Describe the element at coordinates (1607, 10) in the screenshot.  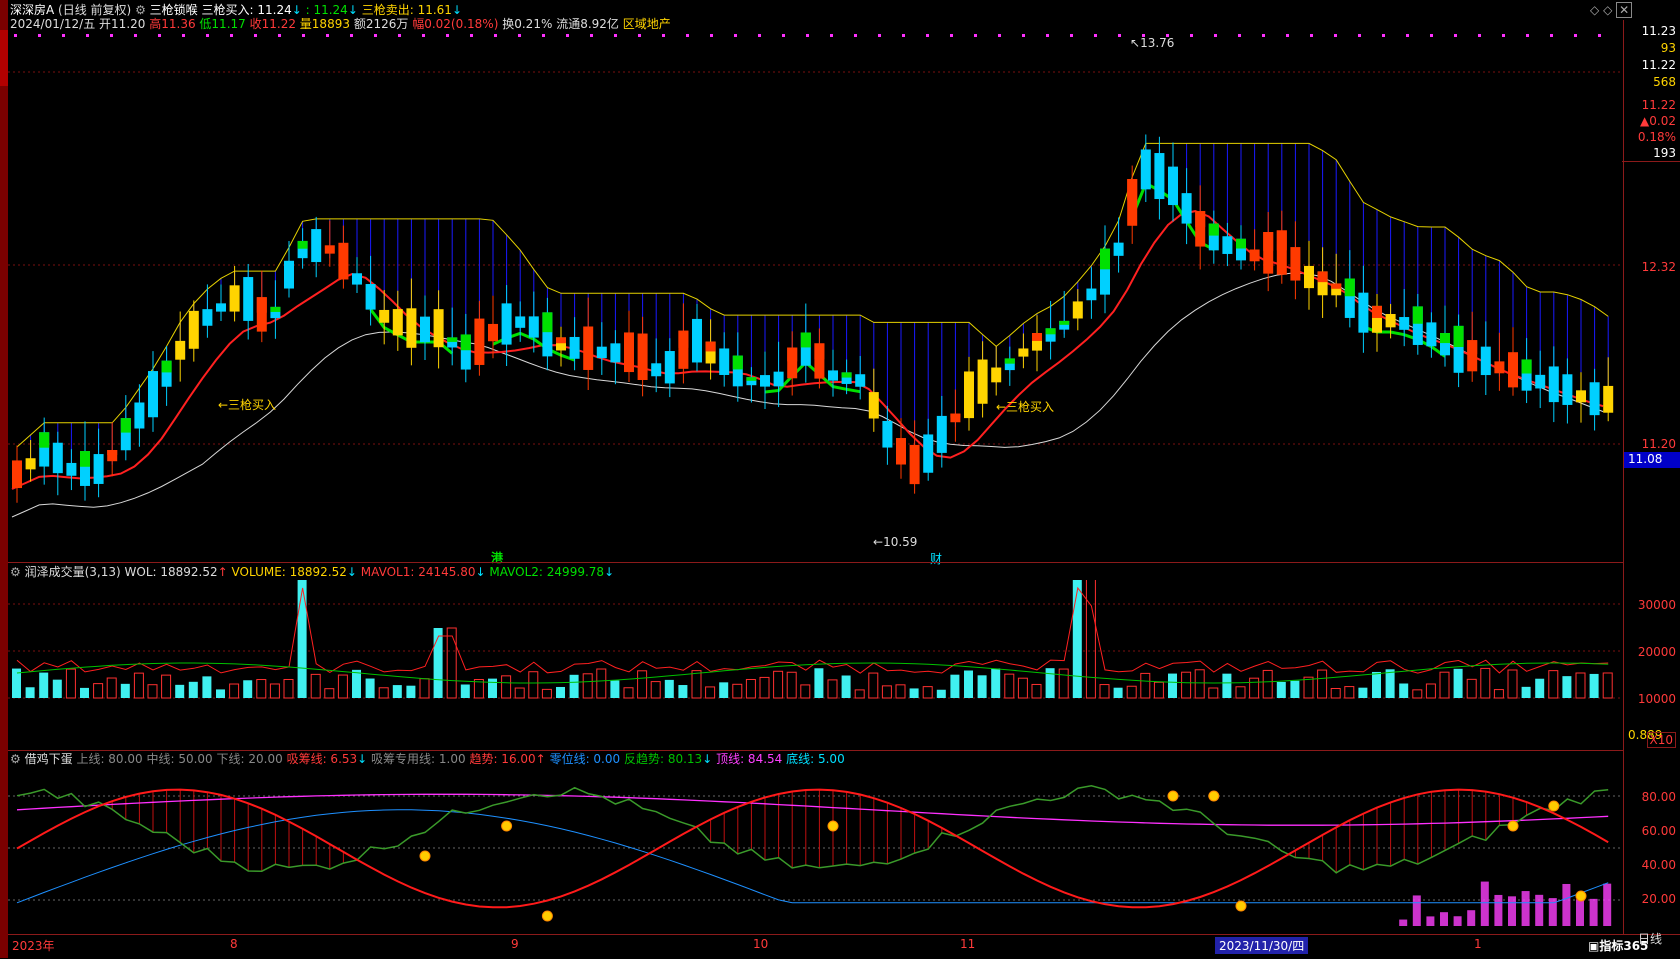
I see `diamond-icon-2: ◇` at that location.